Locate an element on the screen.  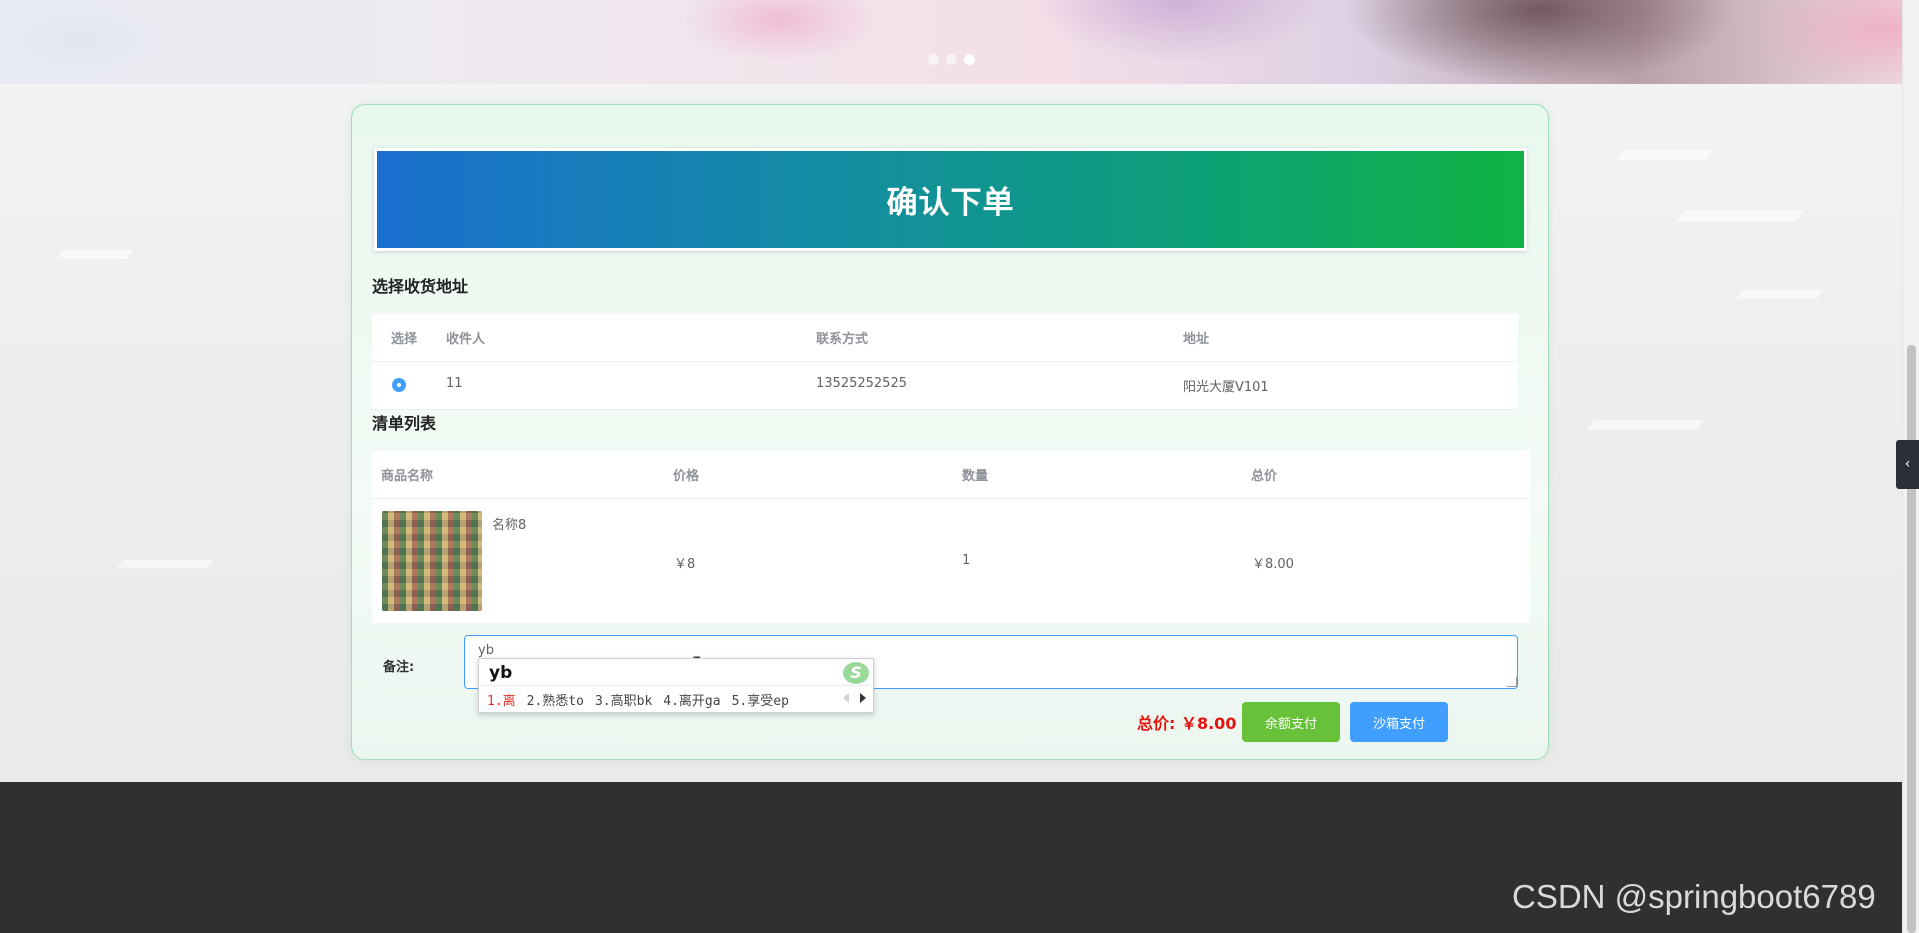
carousel-indicators is located at coordinates (951, 59).